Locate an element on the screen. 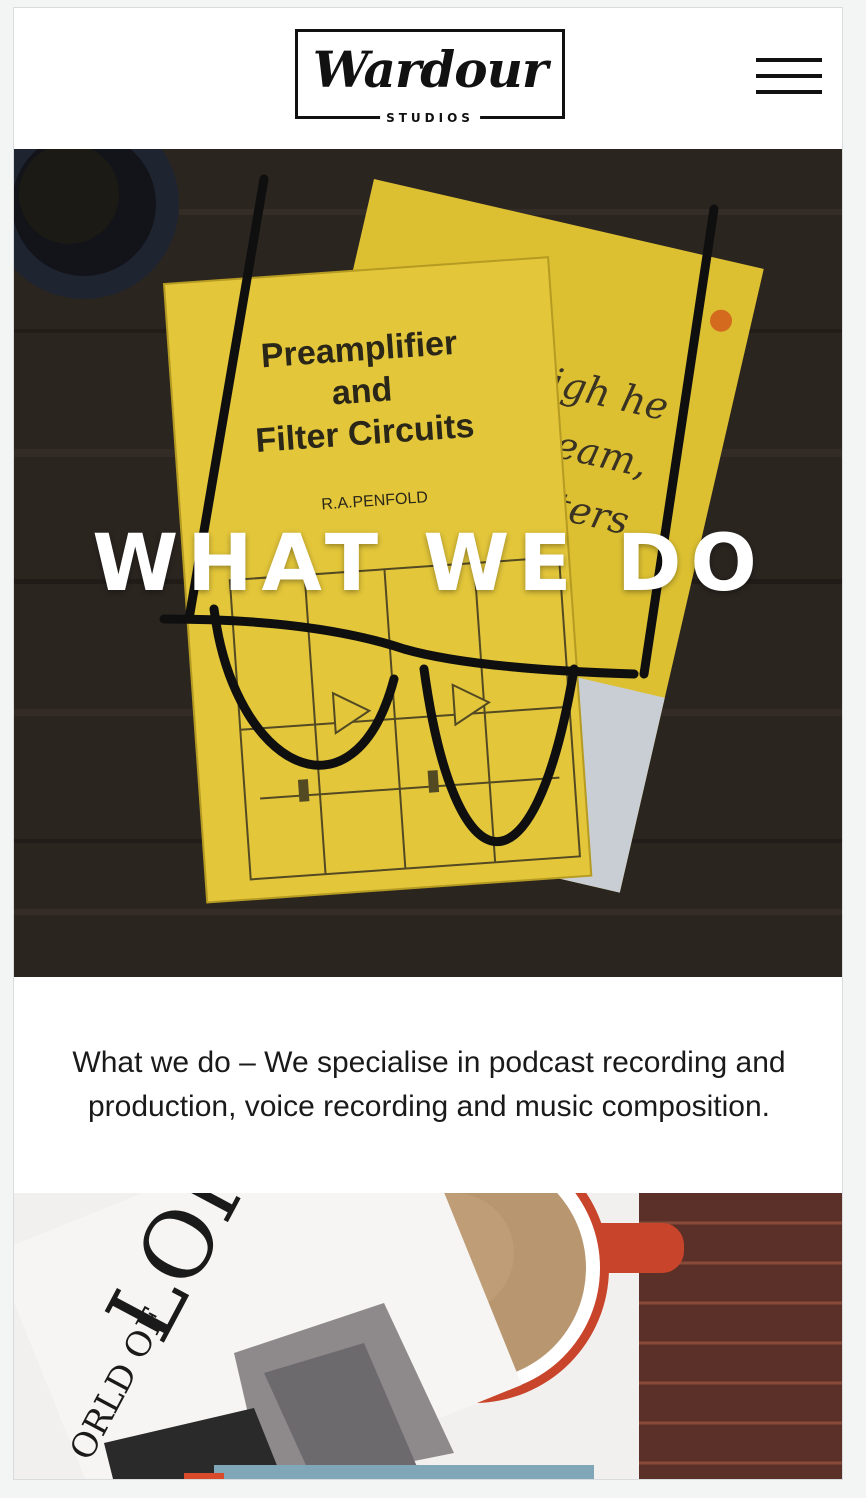 The height and width of the screenshot is (1498, 866). logo-subtitle: STUDIOS is located at coordinates (430, 118).